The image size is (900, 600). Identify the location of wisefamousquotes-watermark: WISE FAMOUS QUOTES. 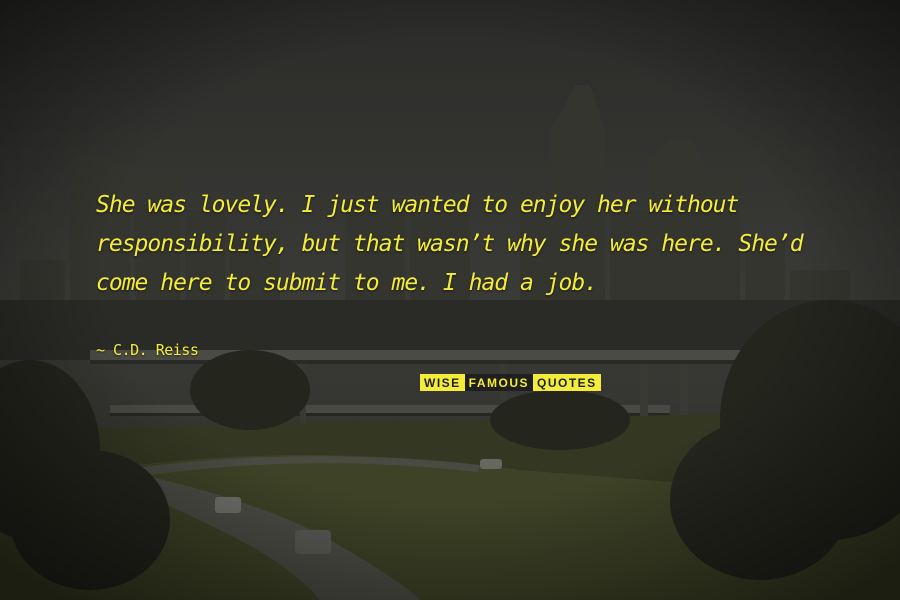
(520, 382).